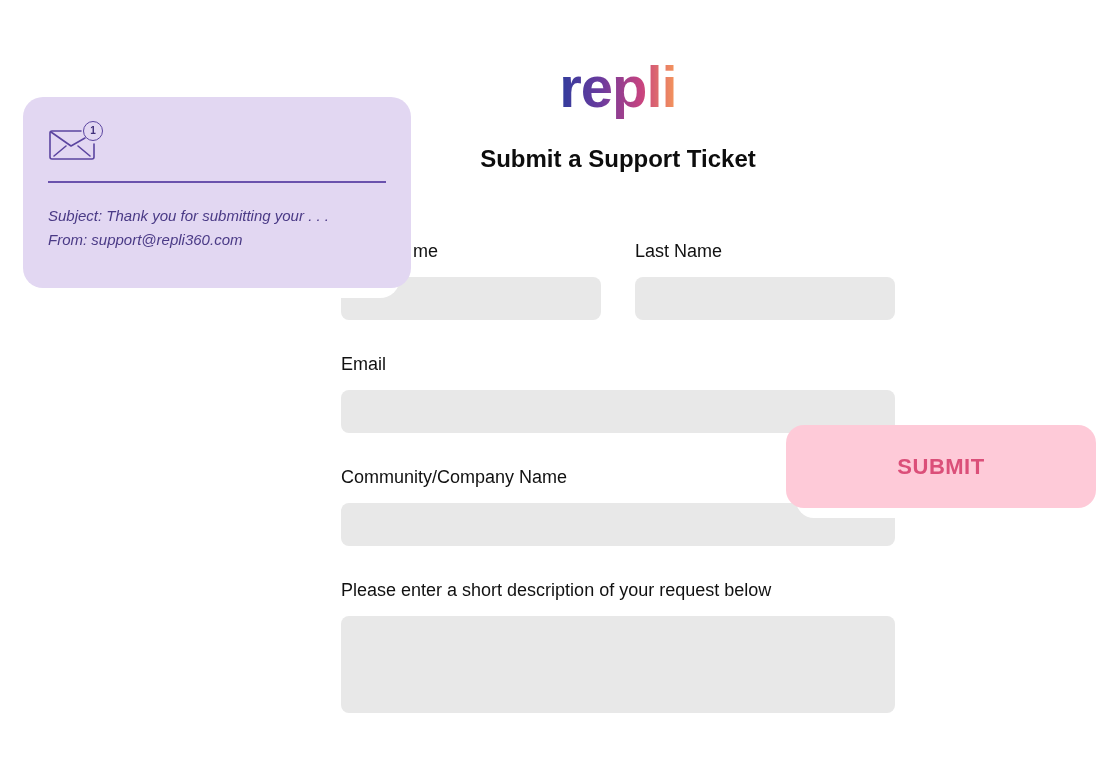  Describe the element at coordinates (679, 251) in the screenshot. I see `field-label: Last Name` at that location.